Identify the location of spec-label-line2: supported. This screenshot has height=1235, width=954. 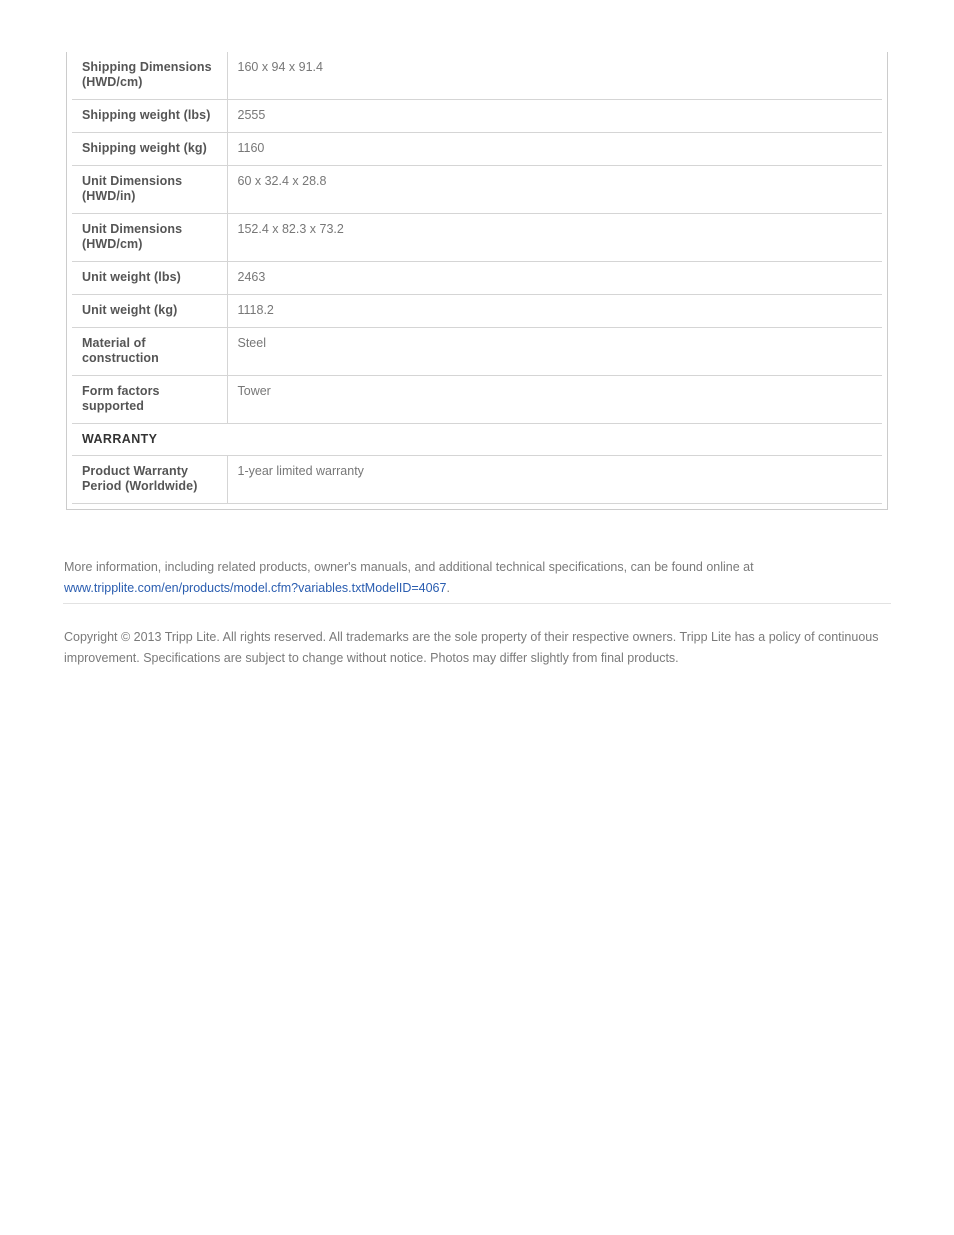
(113, 406).